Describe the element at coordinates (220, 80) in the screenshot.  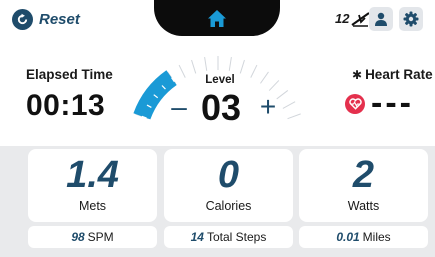
I see `level-label: Level` at that location.